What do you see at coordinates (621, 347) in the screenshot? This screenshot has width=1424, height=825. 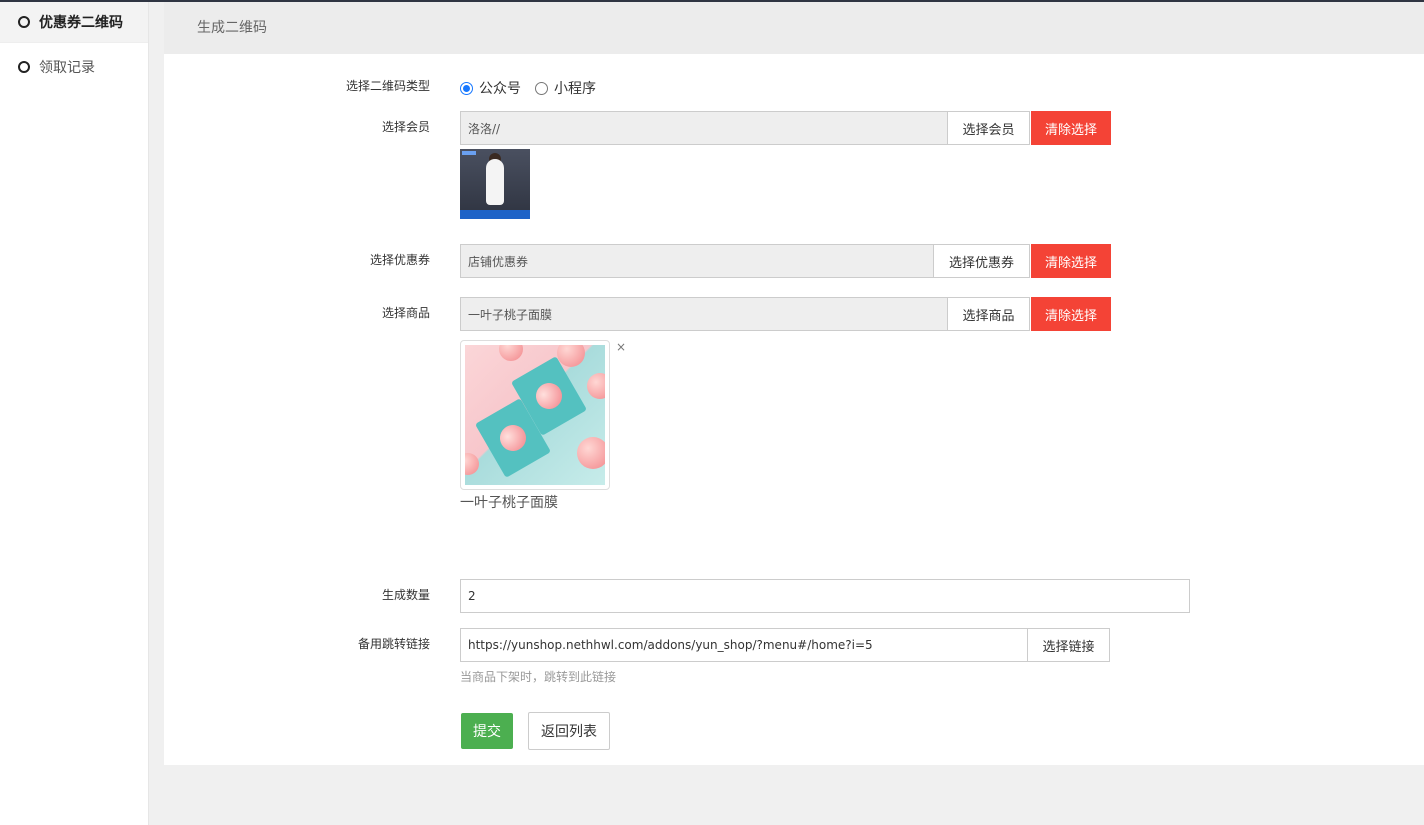 I see `remove-goods-icon: ×` at bounding box center [621, 347].